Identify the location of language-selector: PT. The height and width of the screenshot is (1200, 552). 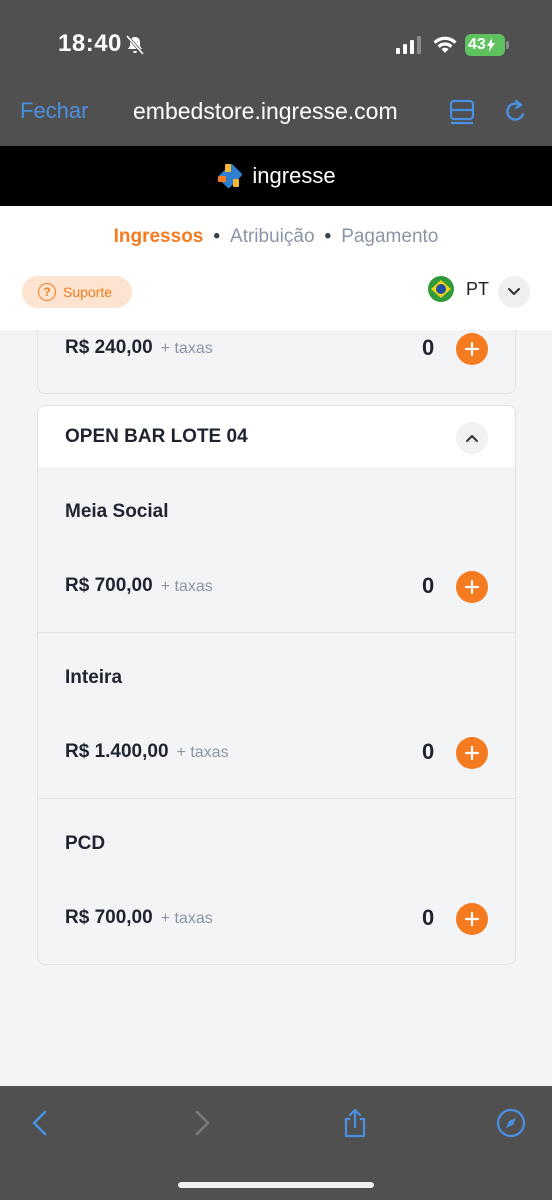
(458, 289).